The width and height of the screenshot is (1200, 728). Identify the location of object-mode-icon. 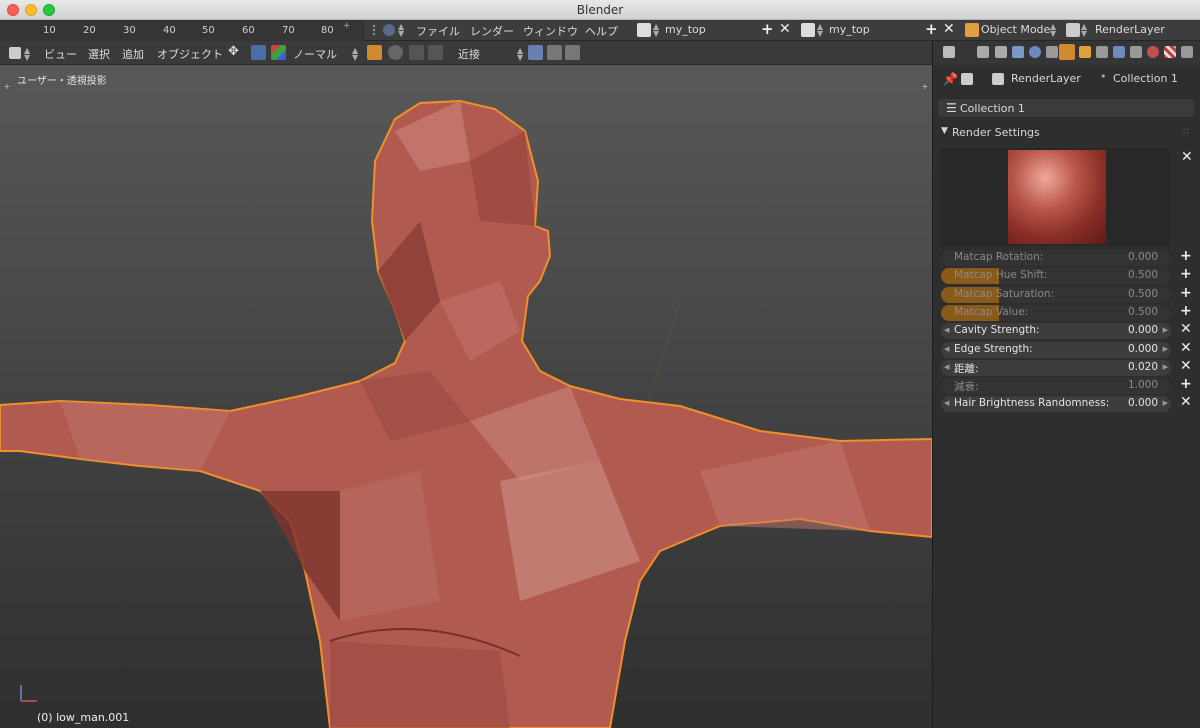
(972, 30).